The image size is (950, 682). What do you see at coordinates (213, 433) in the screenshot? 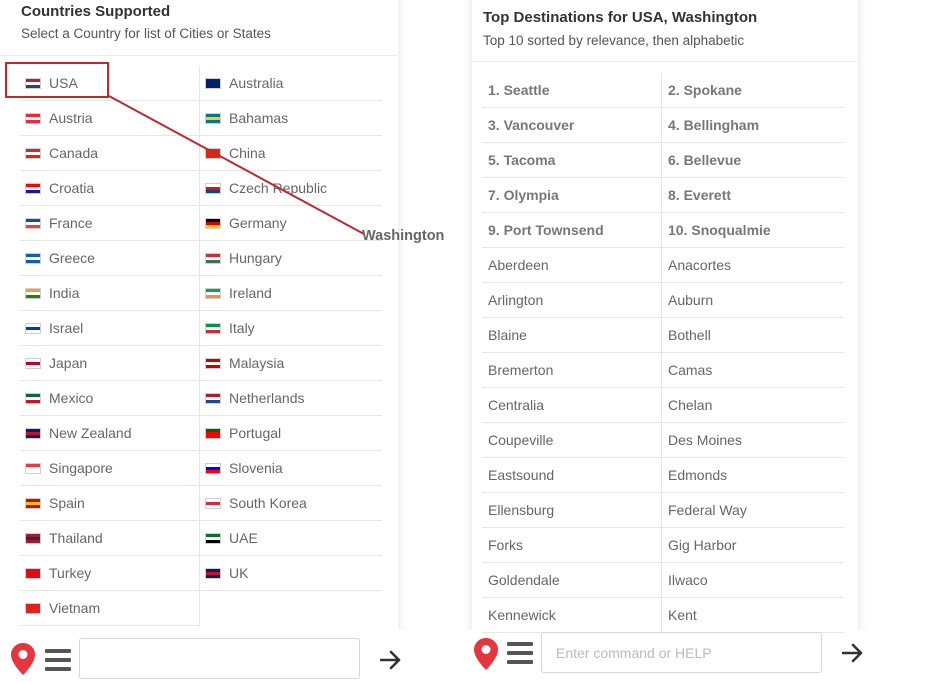
I see `flag-portugal-icon` at bounding box center [213, 433].